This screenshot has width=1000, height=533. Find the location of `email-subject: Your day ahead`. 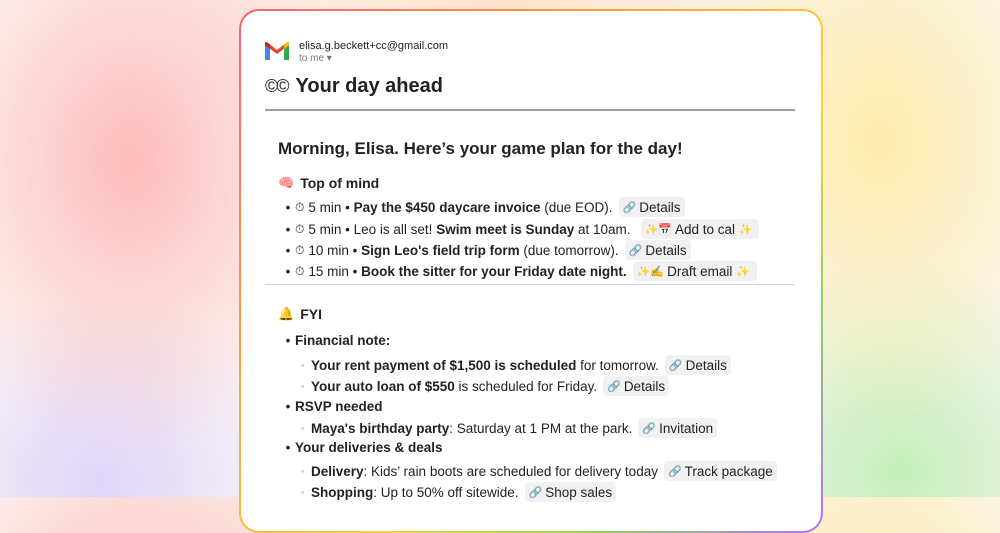

email-subject: Your day ahead is located at coordinates (369, 86).